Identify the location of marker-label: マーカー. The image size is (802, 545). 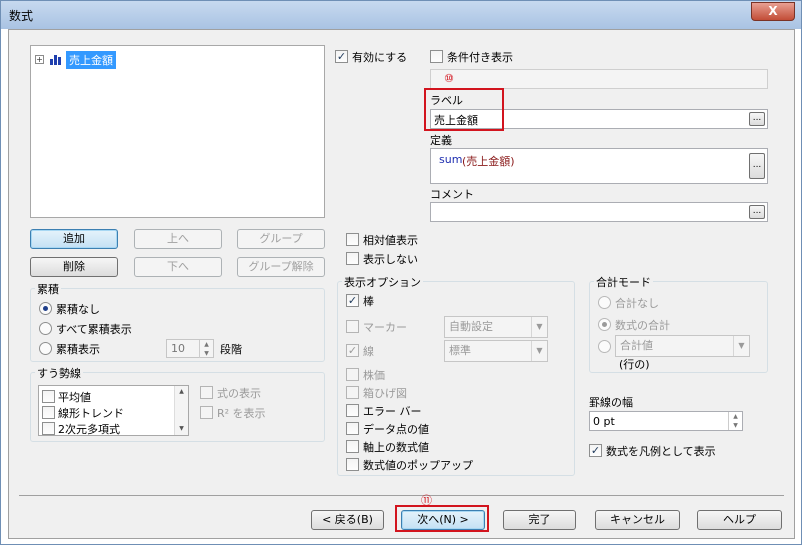
(385, 327).